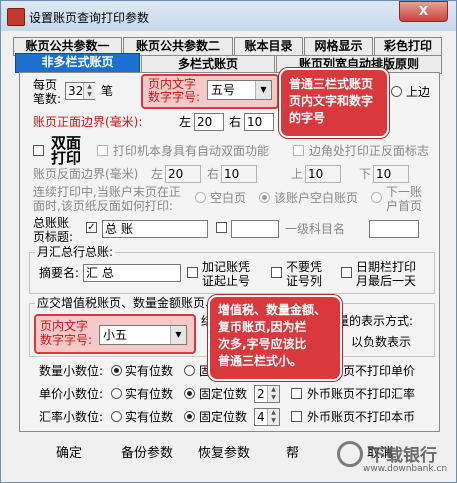 The height and width of the screenshot is (483, 457). Describe the element at coordinates (89, 91) in the screenshot. I see `lines-spinner: ▲ ▼` at that location.